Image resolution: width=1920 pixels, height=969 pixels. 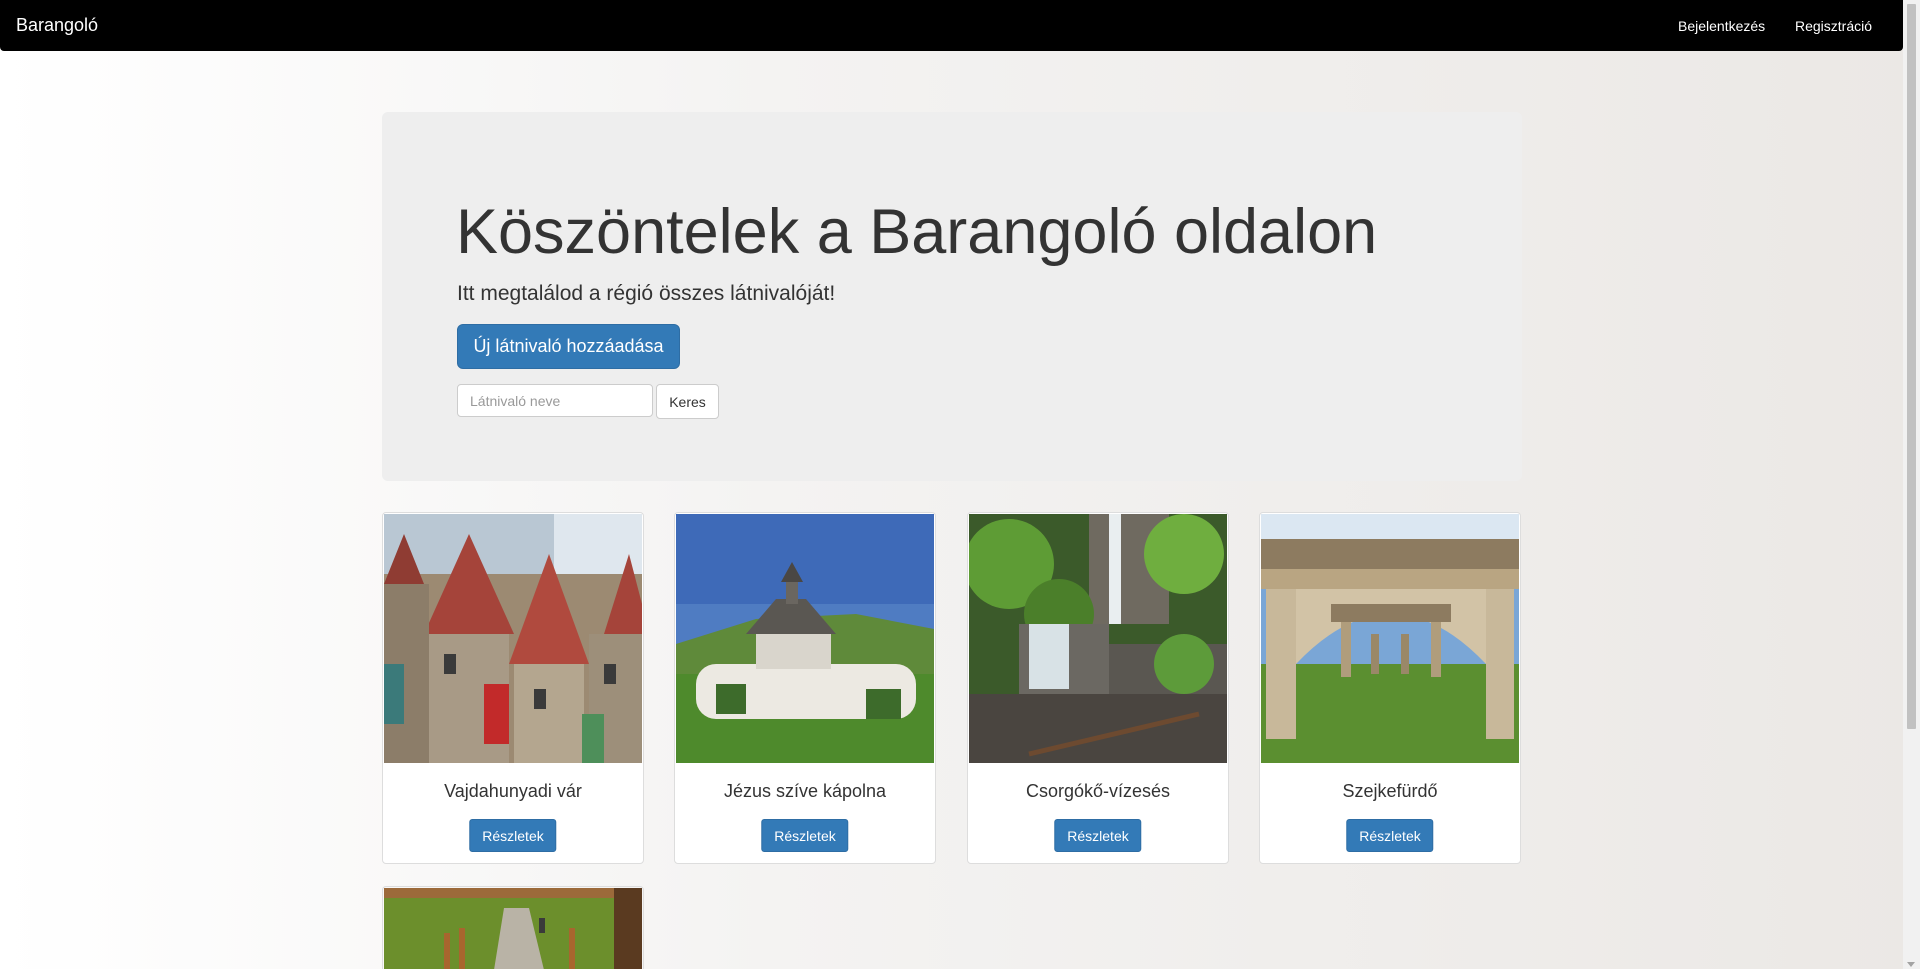 I want to click on page-scrollbar, so click(x=1911, y=484).